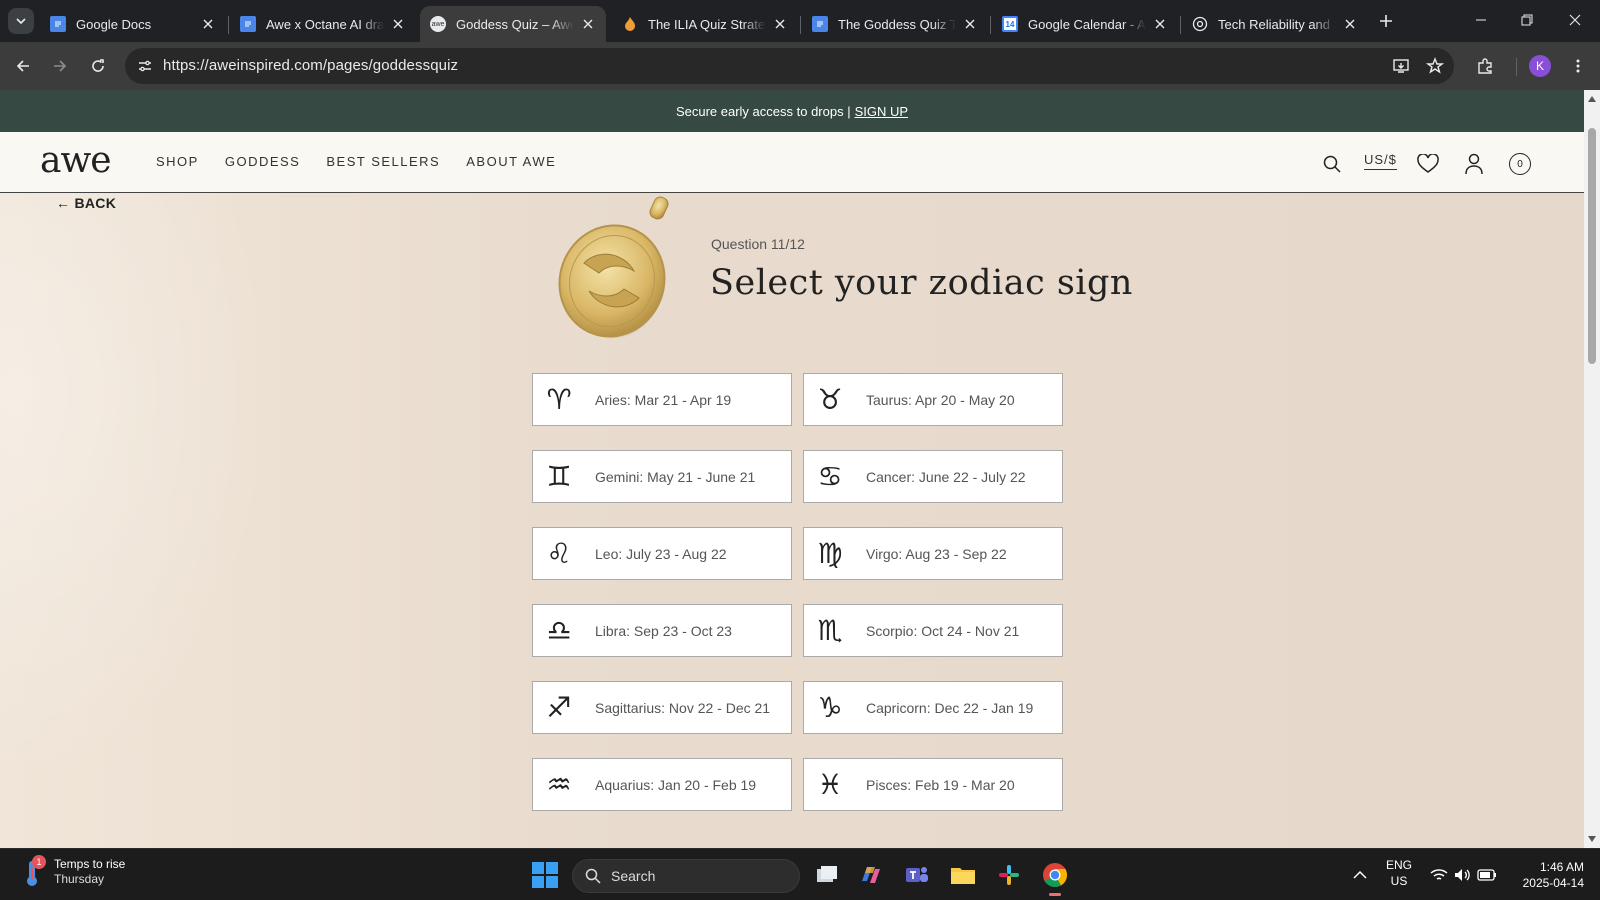 This screenshot has width=1600, height=900. I want to click on teams-button, so click(917, 875).